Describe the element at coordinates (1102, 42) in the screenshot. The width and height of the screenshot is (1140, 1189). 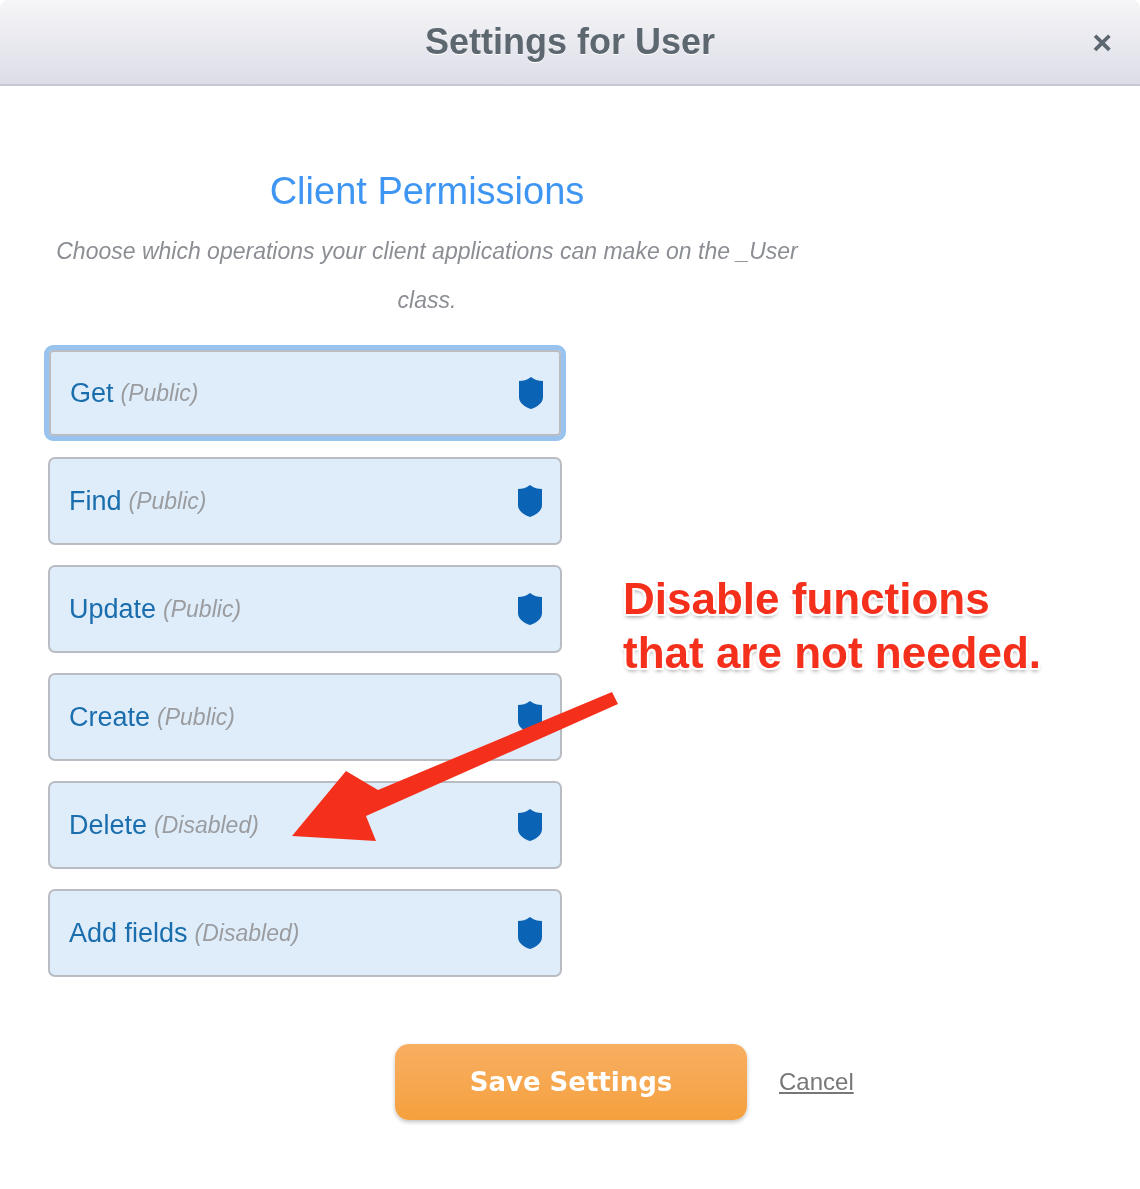
I see `close-button: ×` at that location.